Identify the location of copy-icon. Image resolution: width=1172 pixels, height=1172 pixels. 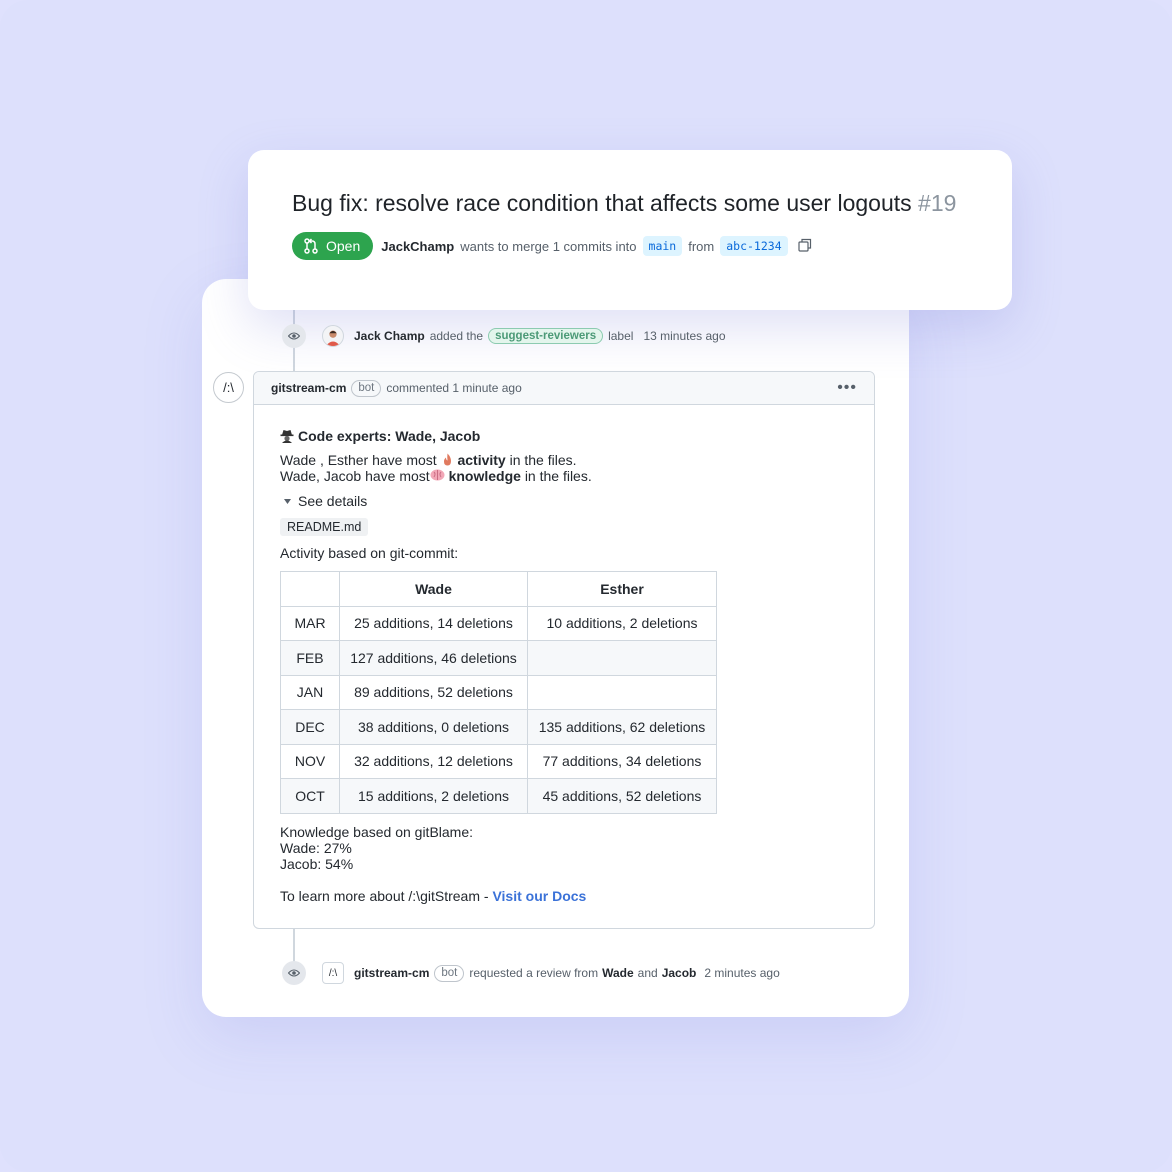
(805, 246).